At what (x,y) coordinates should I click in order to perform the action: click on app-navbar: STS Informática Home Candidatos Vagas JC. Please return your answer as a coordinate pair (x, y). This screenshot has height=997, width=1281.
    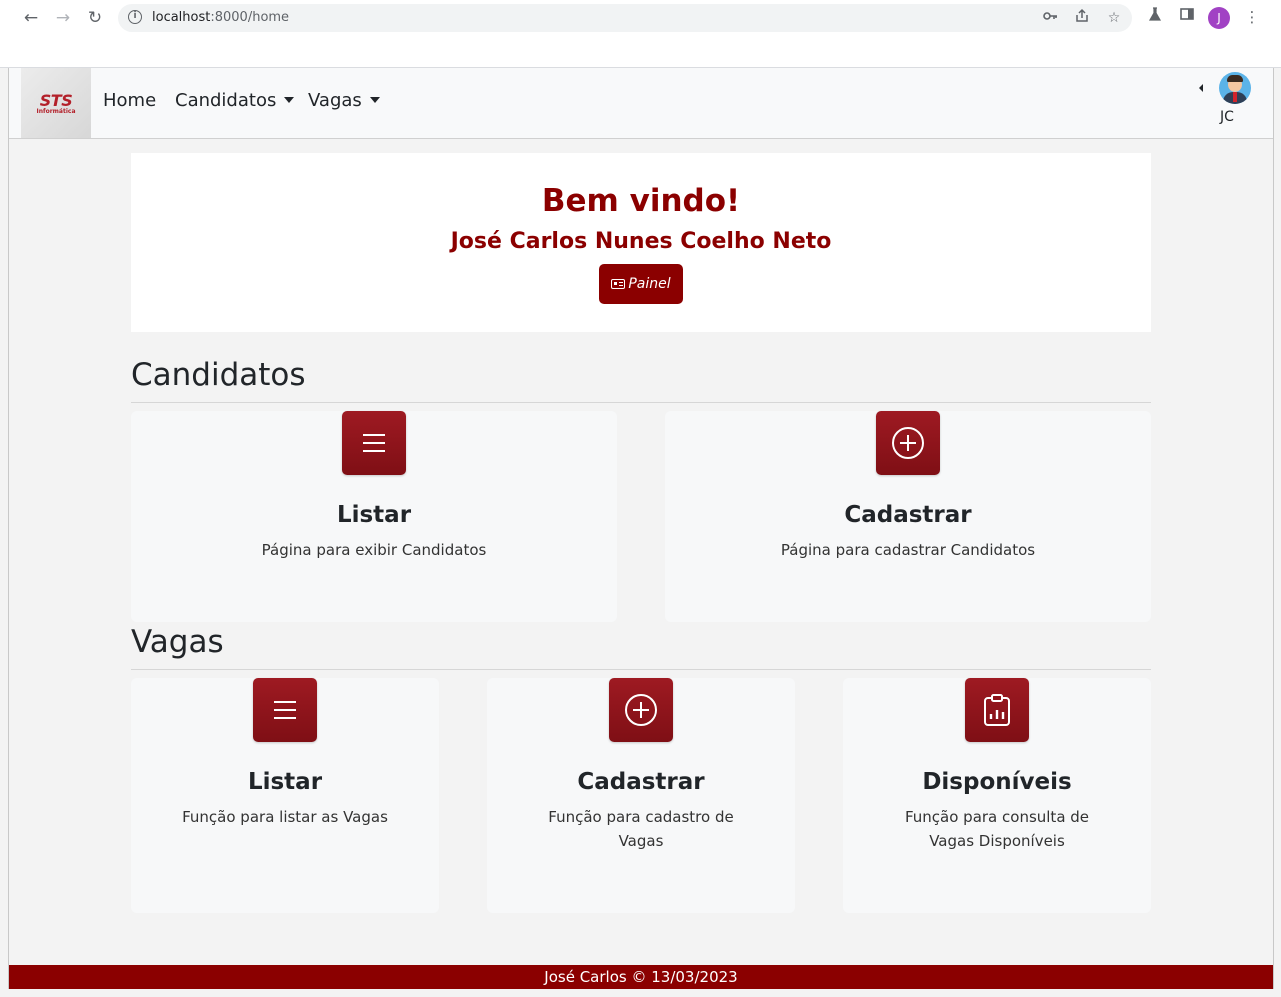
    Looking at the image, I should click on (641, 103).